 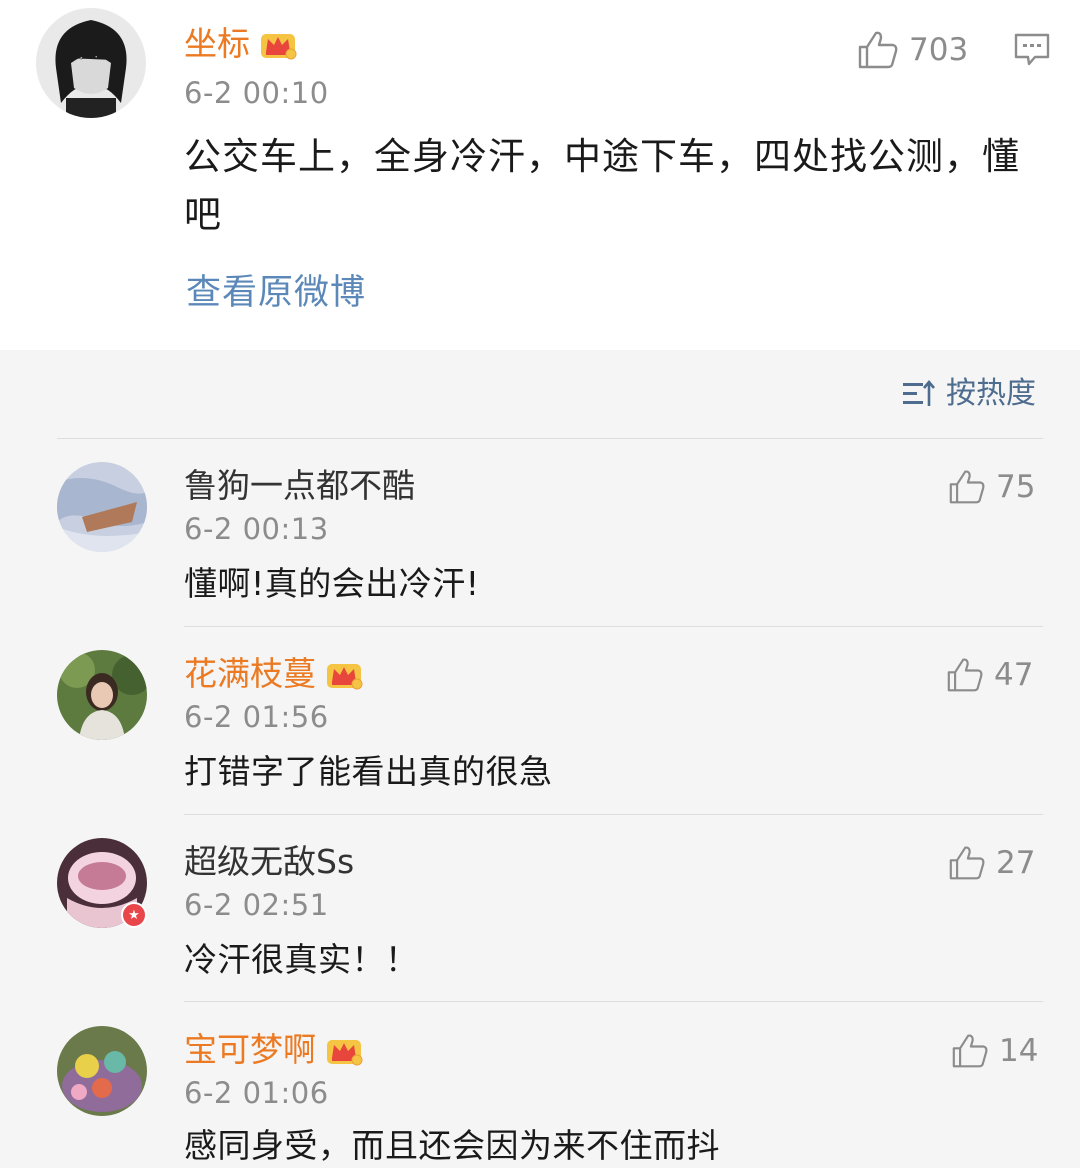 I want to click on comment-time: 6-2 02:51, so click(x=256, y=905).